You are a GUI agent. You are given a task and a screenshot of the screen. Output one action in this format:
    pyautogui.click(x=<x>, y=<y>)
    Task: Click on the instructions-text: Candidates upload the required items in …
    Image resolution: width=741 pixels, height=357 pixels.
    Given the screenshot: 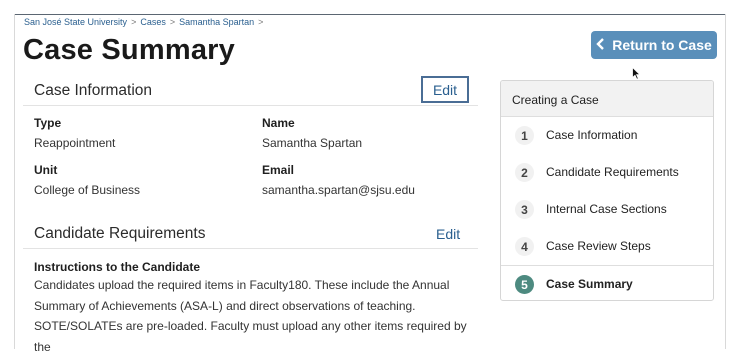 What is the action you would take?
    pyautogui.click(x=250, y=316)
    